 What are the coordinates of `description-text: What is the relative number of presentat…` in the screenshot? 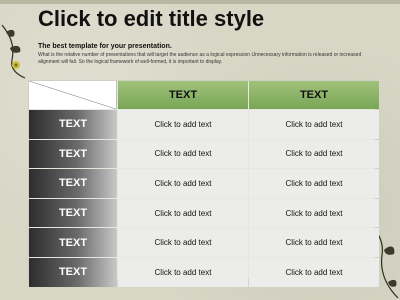 It's located at (200, 58).